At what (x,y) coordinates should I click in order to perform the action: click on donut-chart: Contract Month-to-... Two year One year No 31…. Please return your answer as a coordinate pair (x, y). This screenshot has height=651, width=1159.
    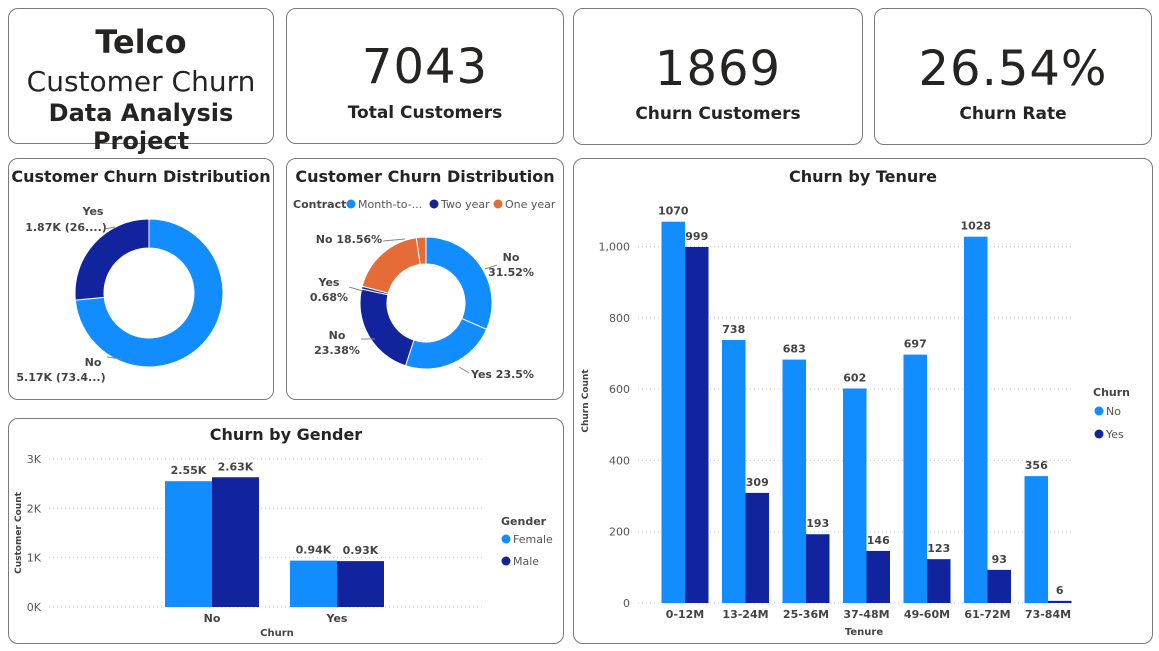
    Looking at the image, I should click on (424, 289).